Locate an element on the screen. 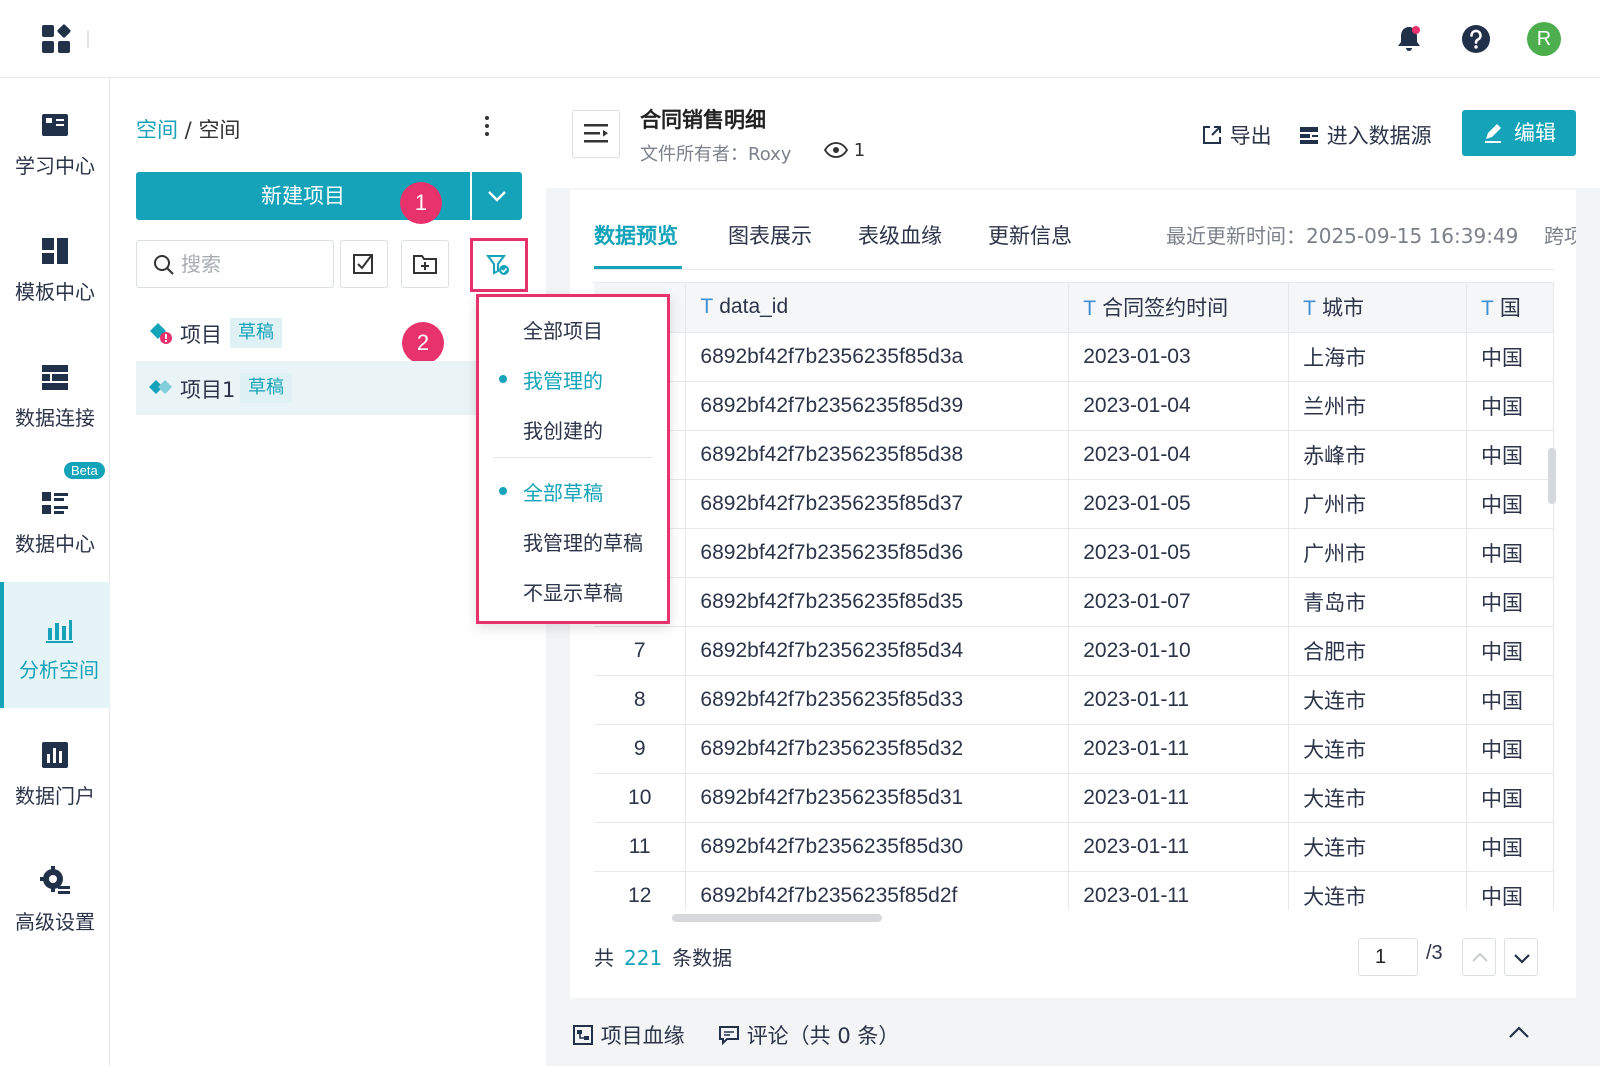 This screenshot has width=1600, height=1066. project-icon is located at coordinates (160, 387).